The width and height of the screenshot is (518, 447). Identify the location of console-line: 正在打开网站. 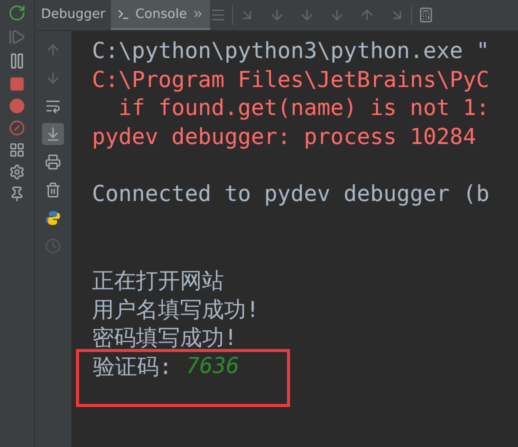
(158, 282).